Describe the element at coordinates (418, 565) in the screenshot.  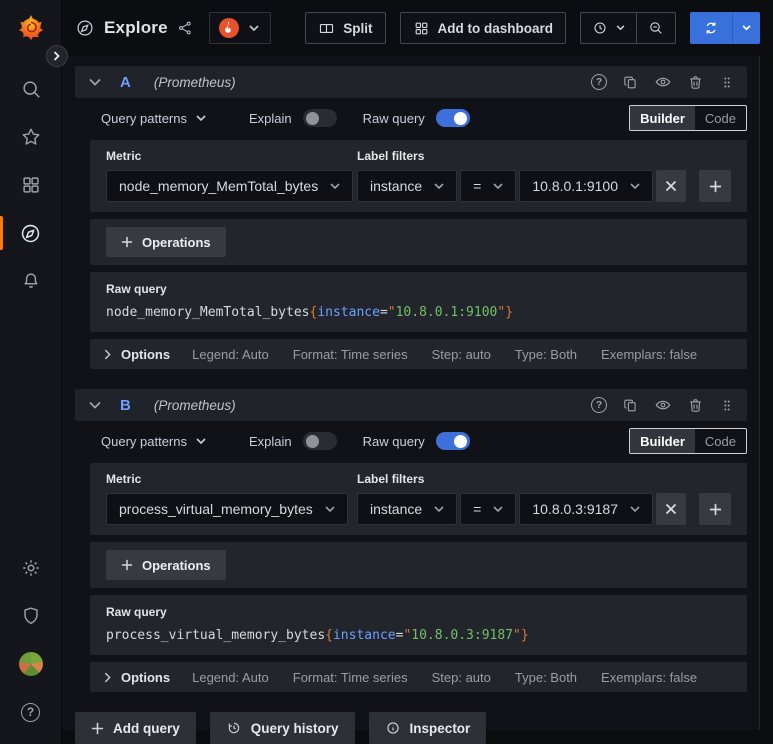
I see `operations-panel: Operations` at that location.